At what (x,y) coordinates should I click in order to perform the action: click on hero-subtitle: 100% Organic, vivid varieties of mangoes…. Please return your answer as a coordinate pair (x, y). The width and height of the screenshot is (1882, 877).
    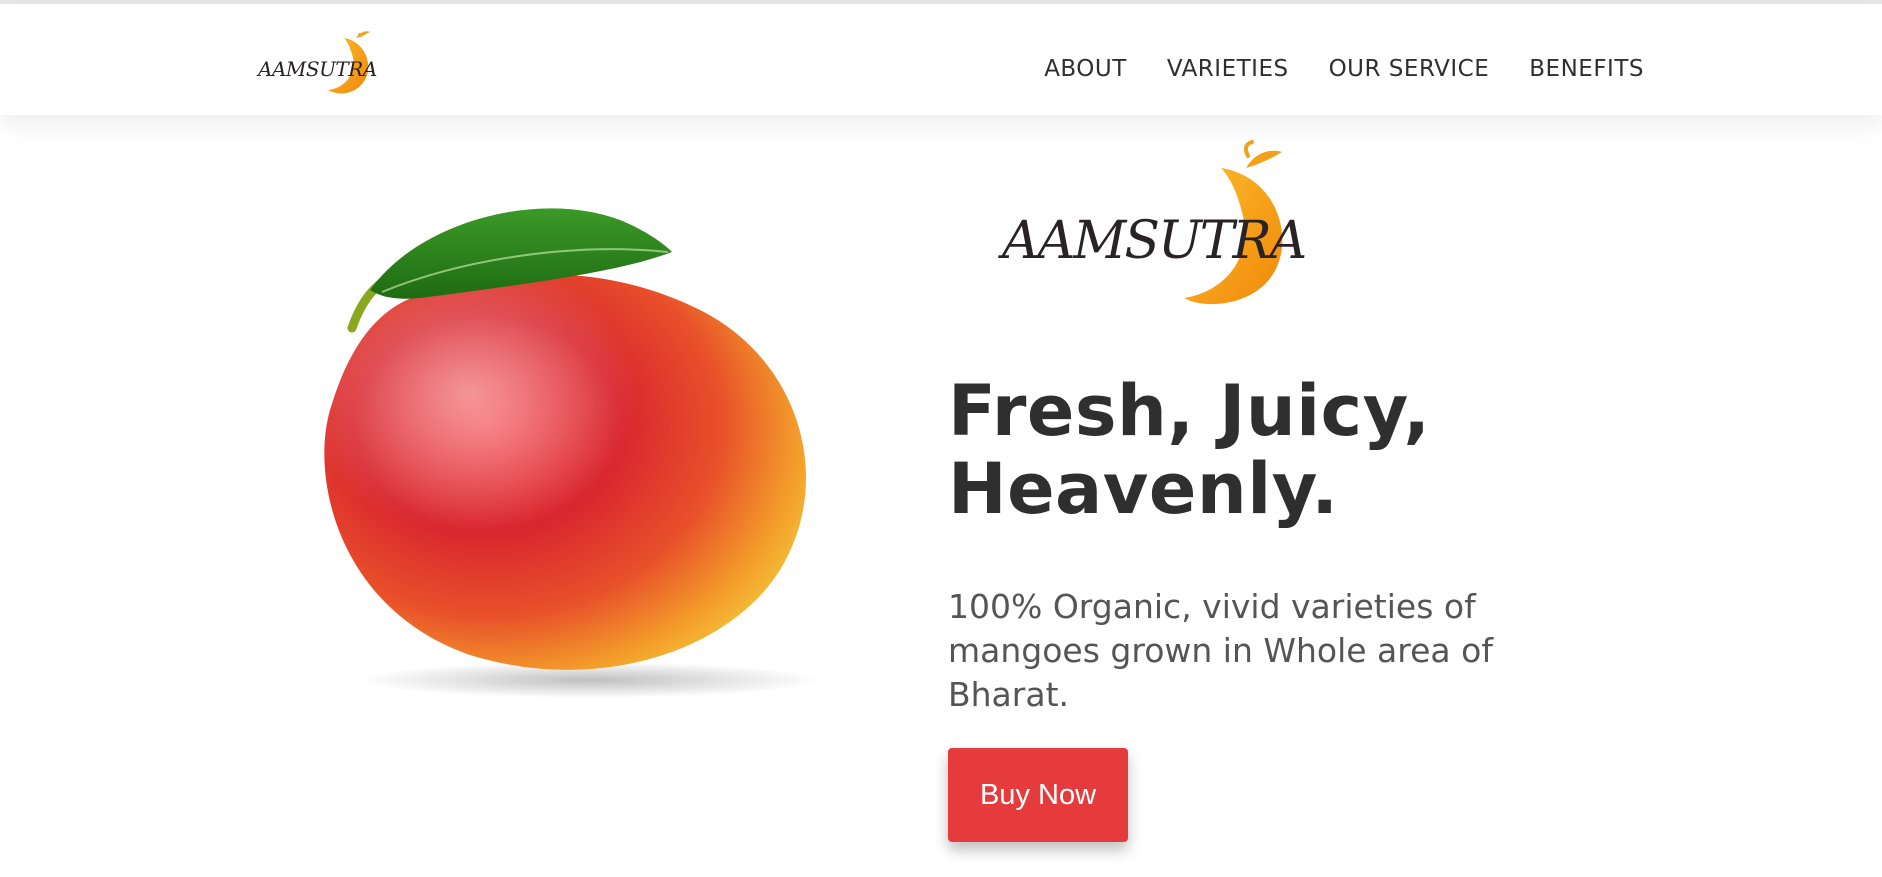
    Looking at the image, I should click on (1220, 650).